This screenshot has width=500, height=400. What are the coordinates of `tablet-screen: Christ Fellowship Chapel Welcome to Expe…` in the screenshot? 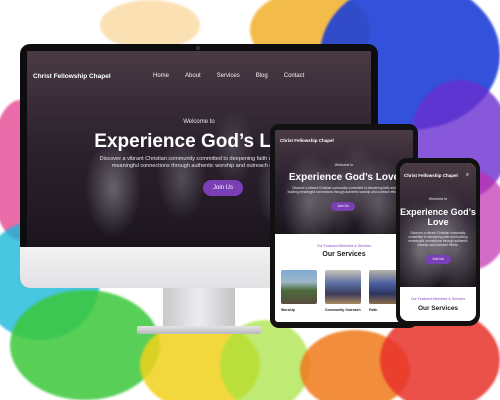 It's located at (344, 226).